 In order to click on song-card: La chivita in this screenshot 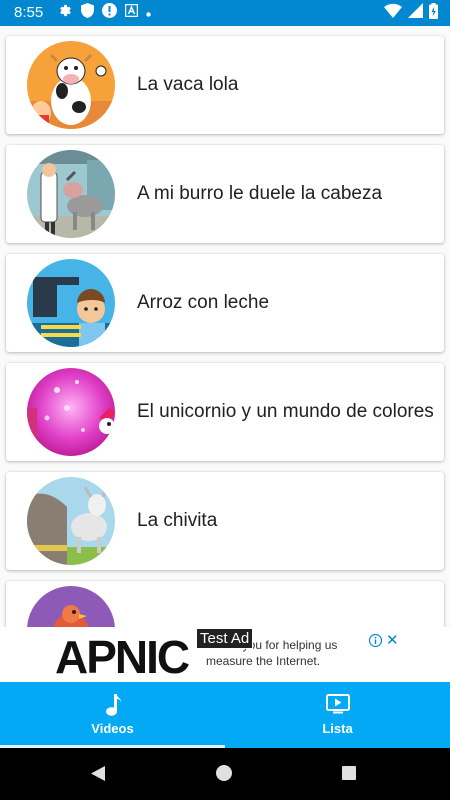, I will do `click(225, 521)`.